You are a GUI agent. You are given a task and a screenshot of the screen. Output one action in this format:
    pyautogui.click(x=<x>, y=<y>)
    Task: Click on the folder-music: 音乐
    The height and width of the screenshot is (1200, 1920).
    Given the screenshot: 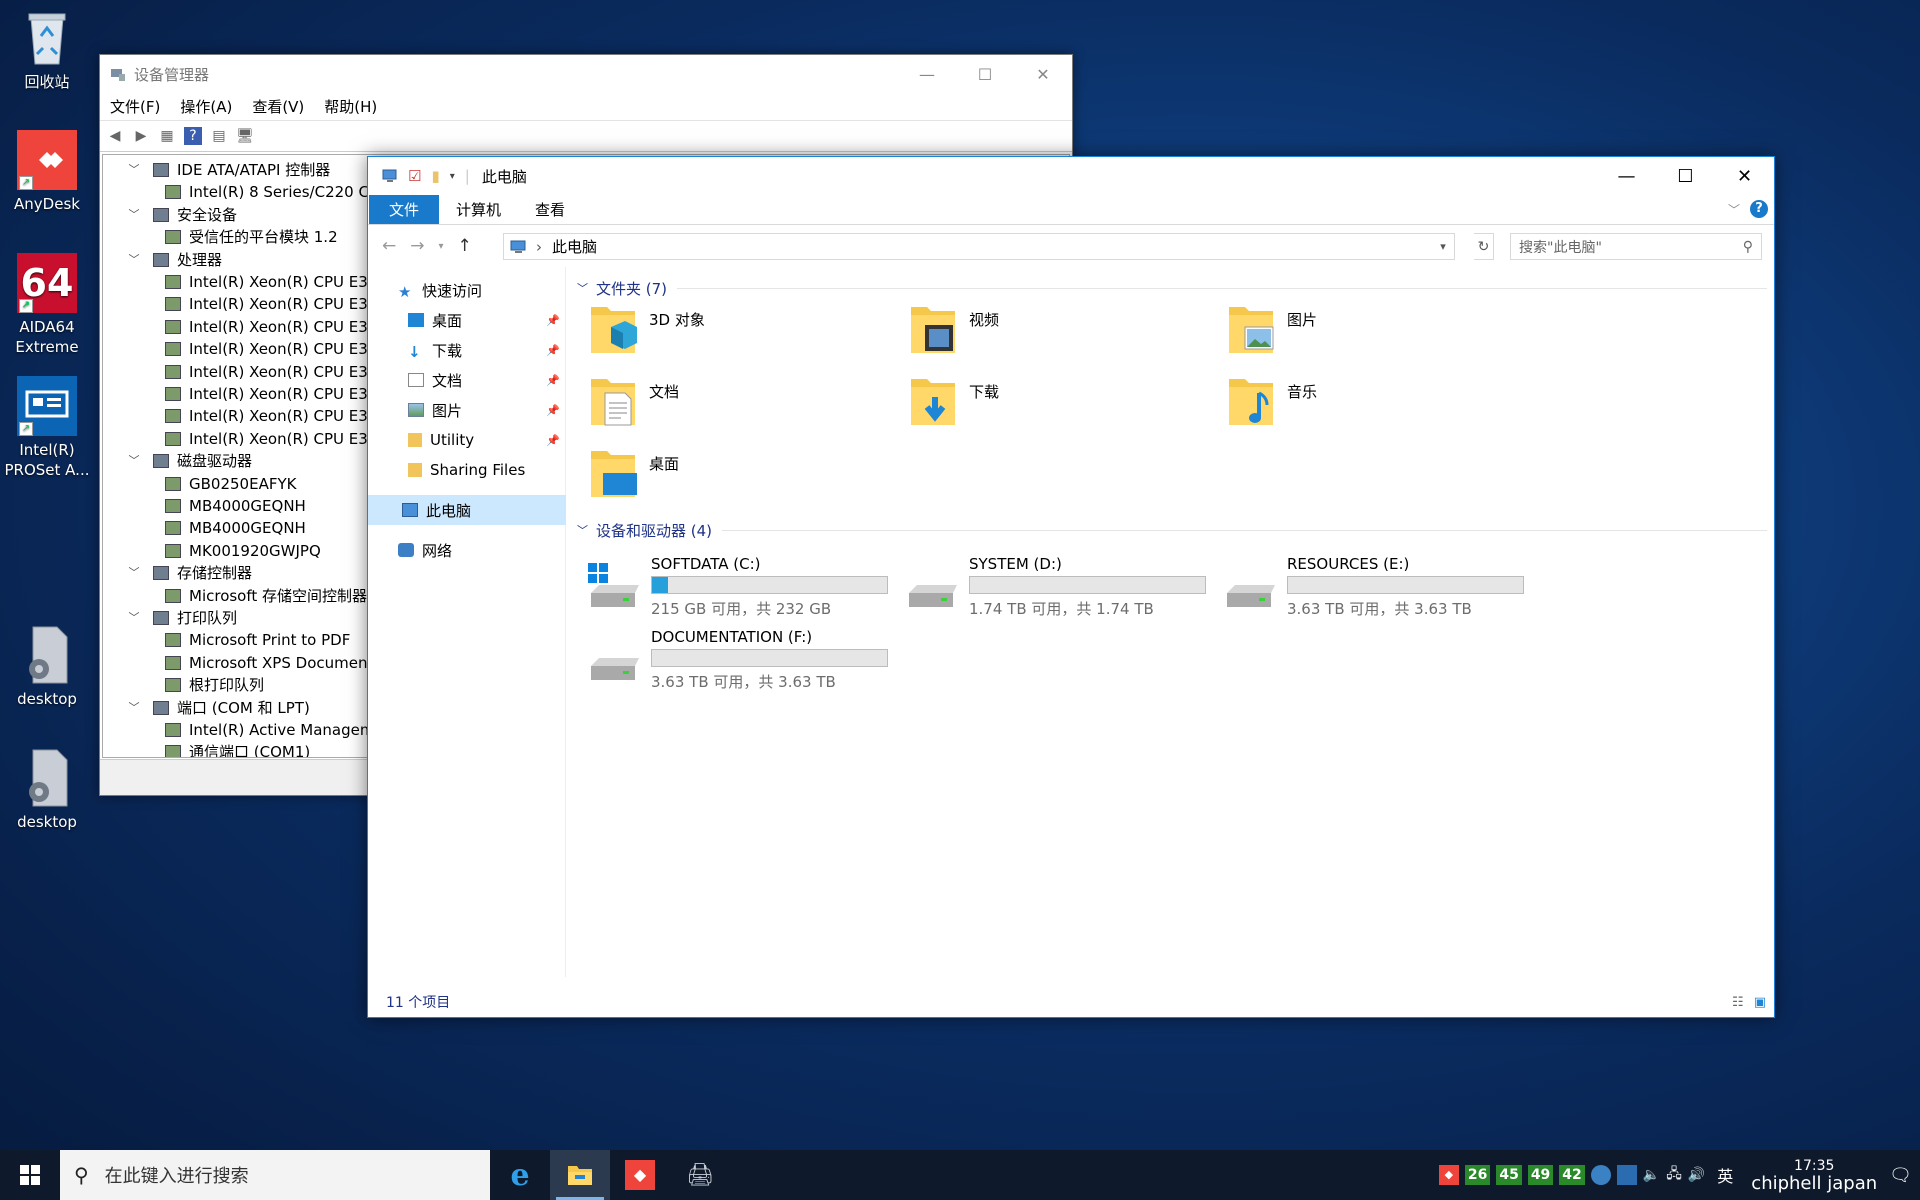 What is the action you would take?
    pyautogui.click(x=1375, y=404)
    